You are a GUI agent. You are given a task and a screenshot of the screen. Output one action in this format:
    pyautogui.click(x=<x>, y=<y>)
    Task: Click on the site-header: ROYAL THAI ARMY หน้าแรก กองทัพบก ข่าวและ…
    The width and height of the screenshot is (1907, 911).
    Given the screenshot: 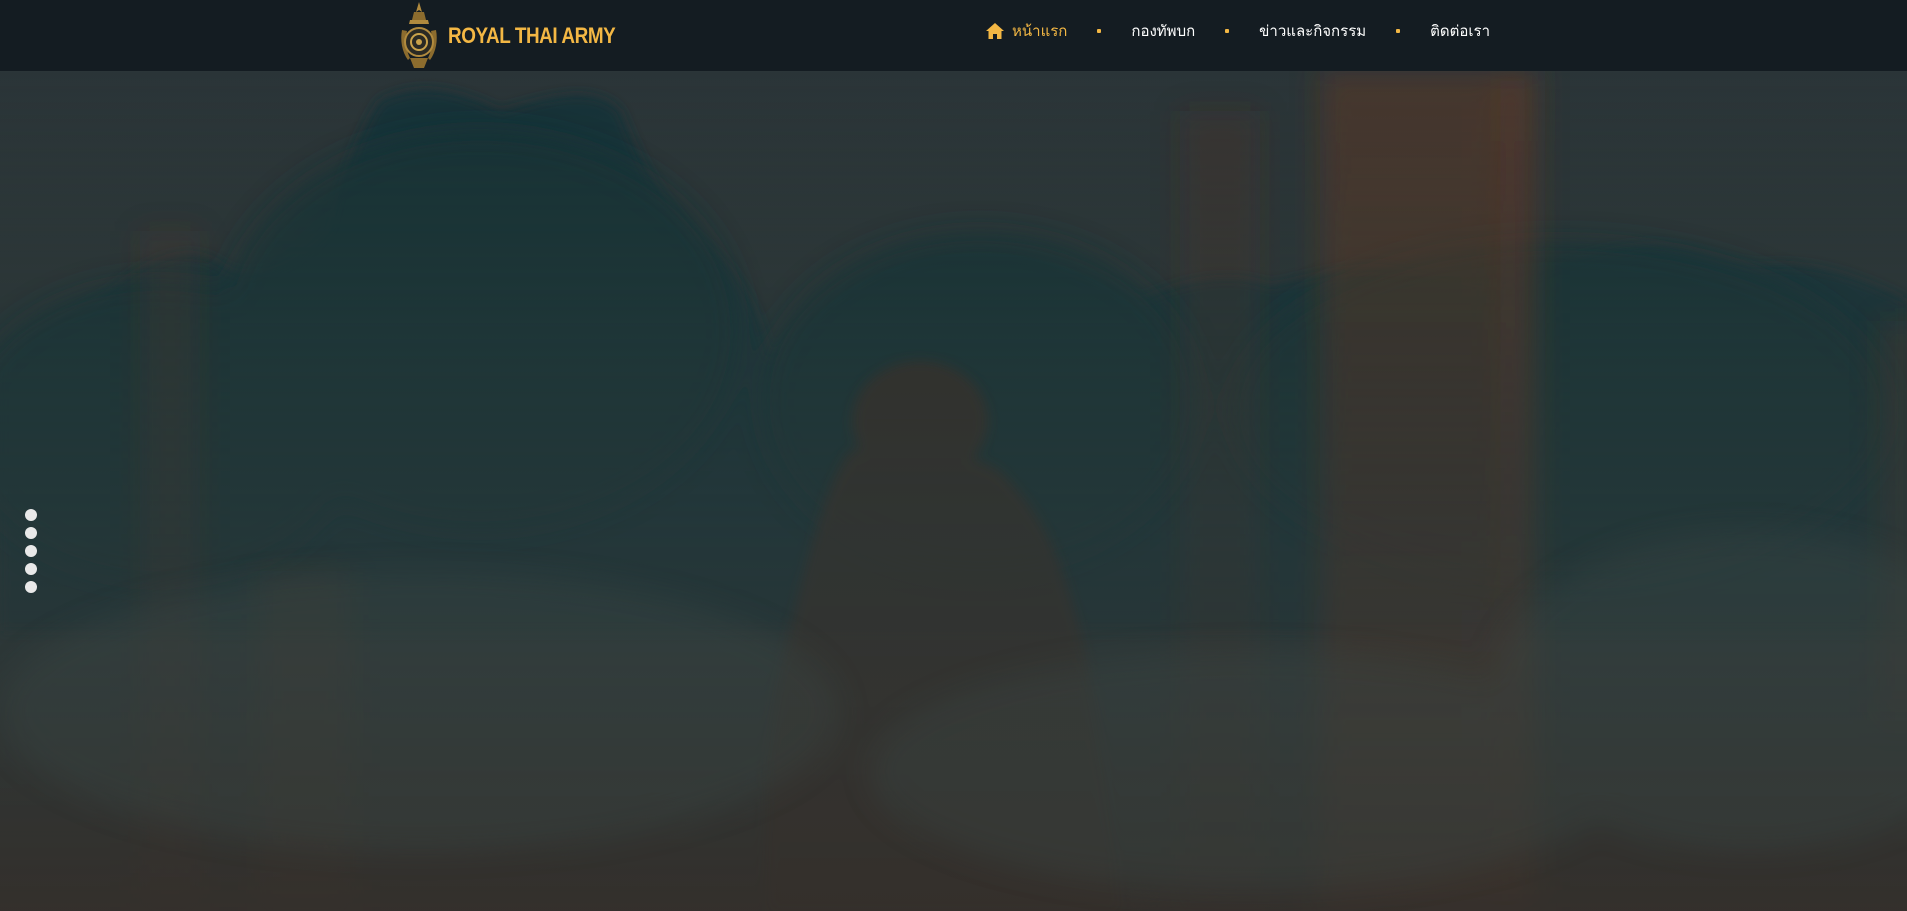 What is the action you would take?
    pyautogui.click(x=953, y=35)
    